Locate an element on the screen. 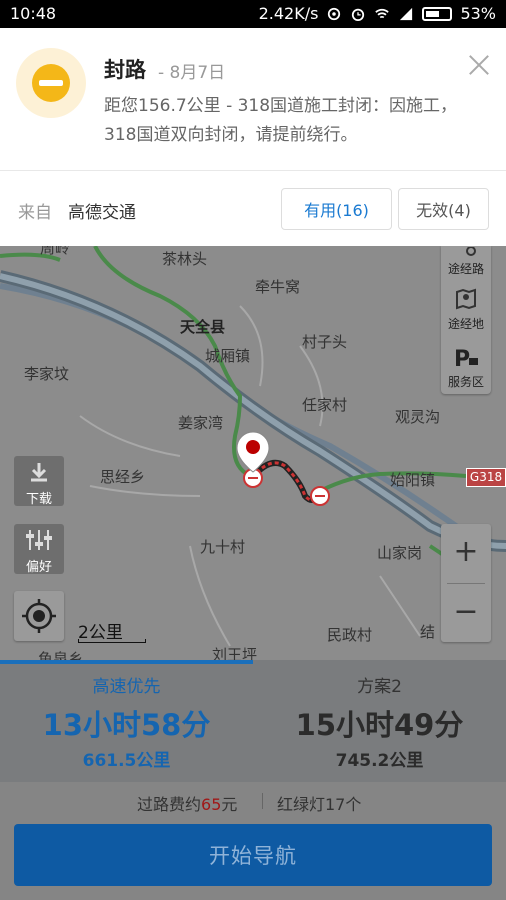 This screenshot has width=506, height=900. traffic-lights-count: 红绿灯17个 is located at coordinates (319, 804).